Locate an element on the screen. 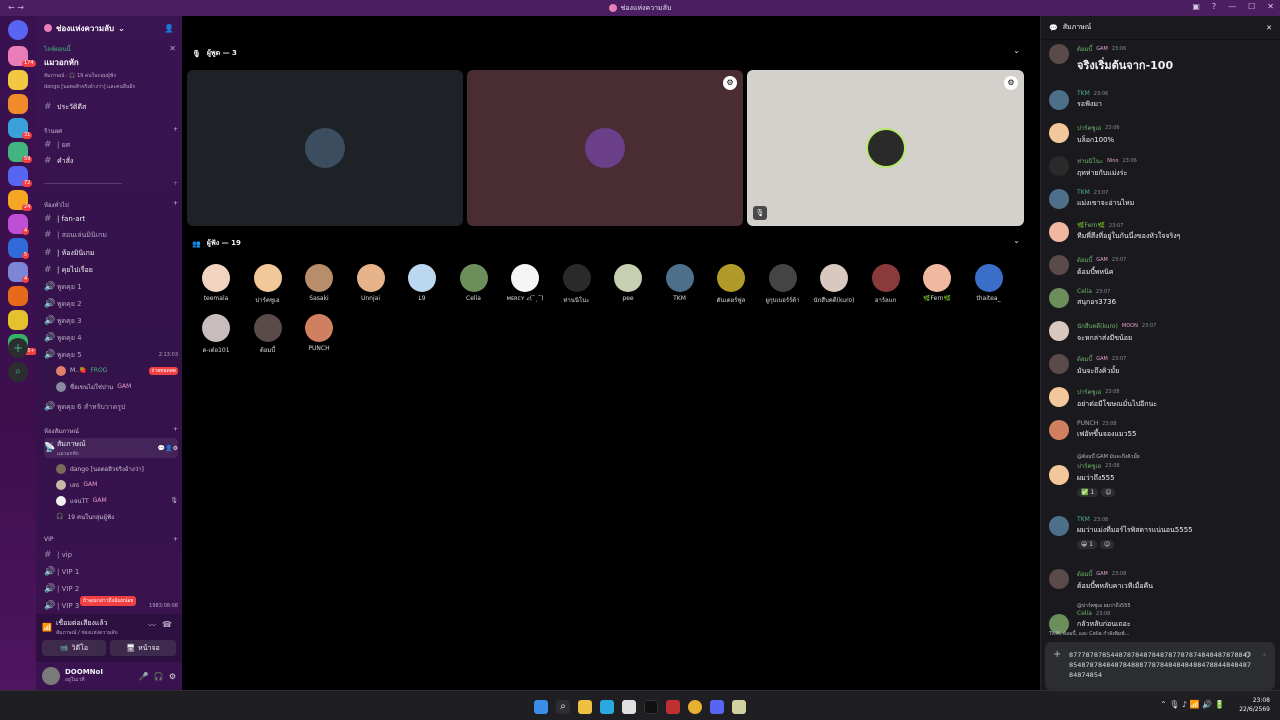  discord-icon is located at coordinates (717, 707).